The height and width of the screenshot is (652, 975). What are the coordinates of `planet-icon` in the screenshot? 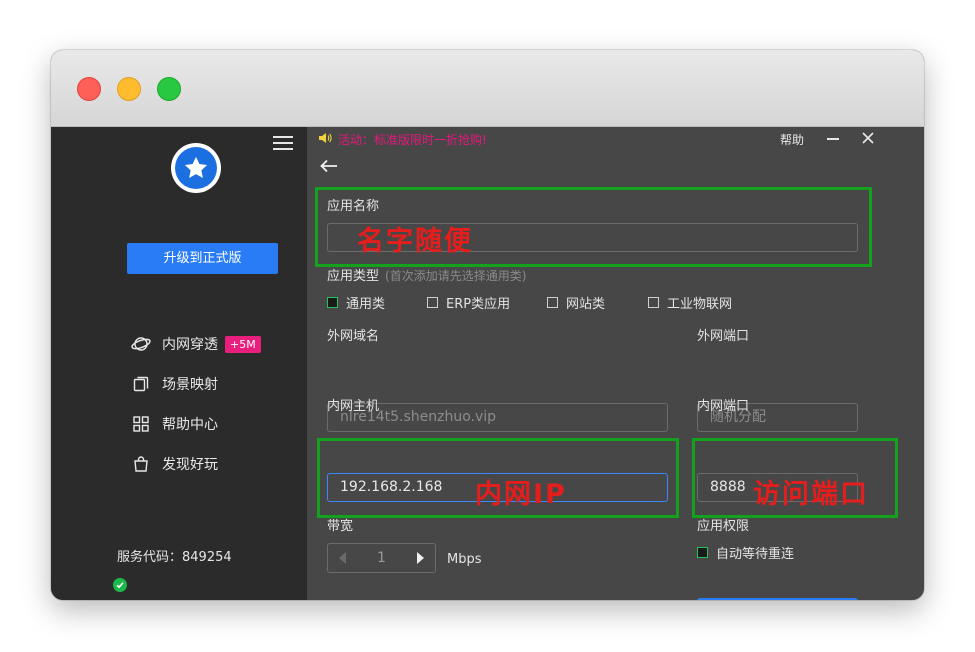 It's located at (141, 344).